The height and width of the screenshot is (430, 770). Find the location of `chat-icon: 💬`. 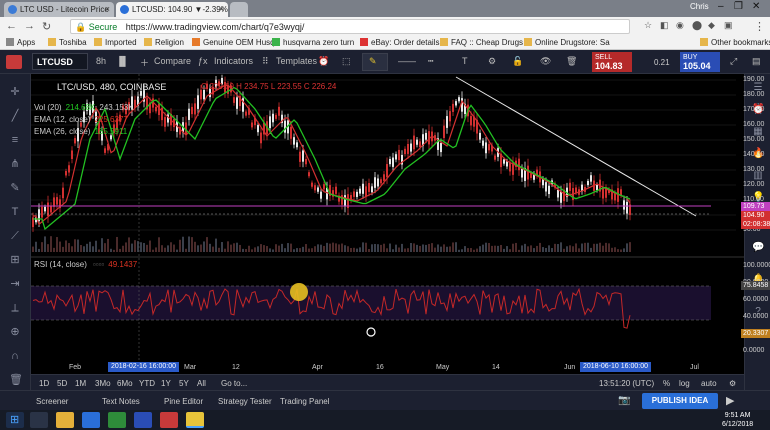

chat-icon: 💬 is located at coordinates (758, 248).